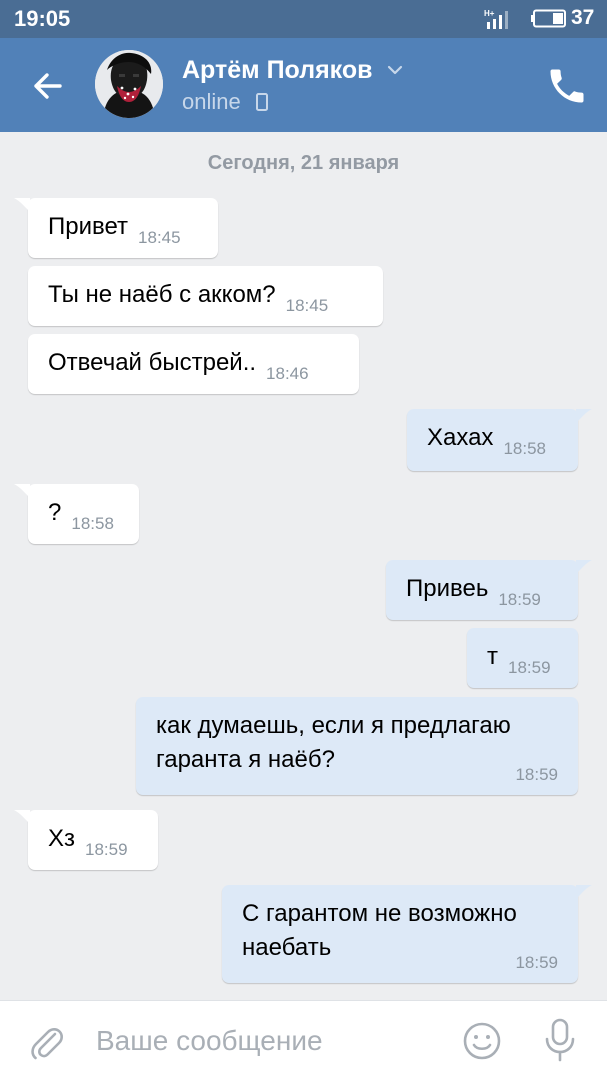 The width and height of the screenshot is (607, 1081). I want to click on message-text: наебать, so click(287, 947).